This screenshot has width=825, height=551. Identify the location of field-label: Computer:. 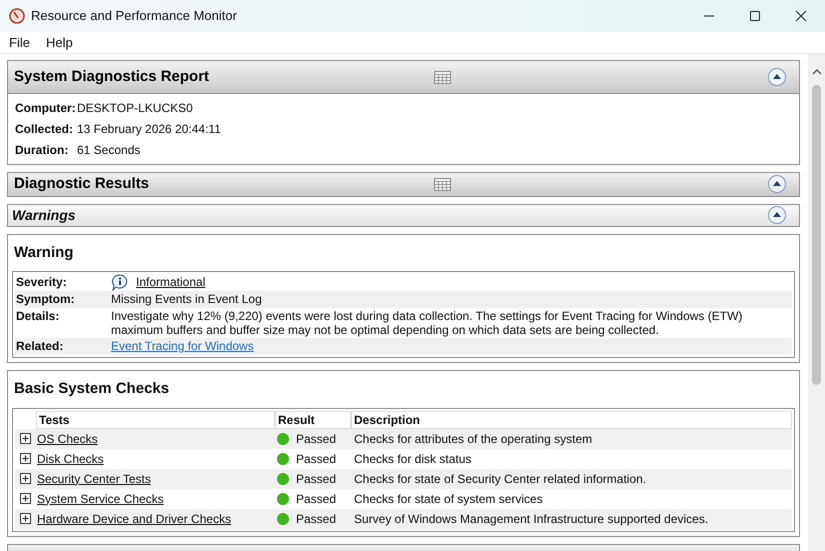
(46, 108).